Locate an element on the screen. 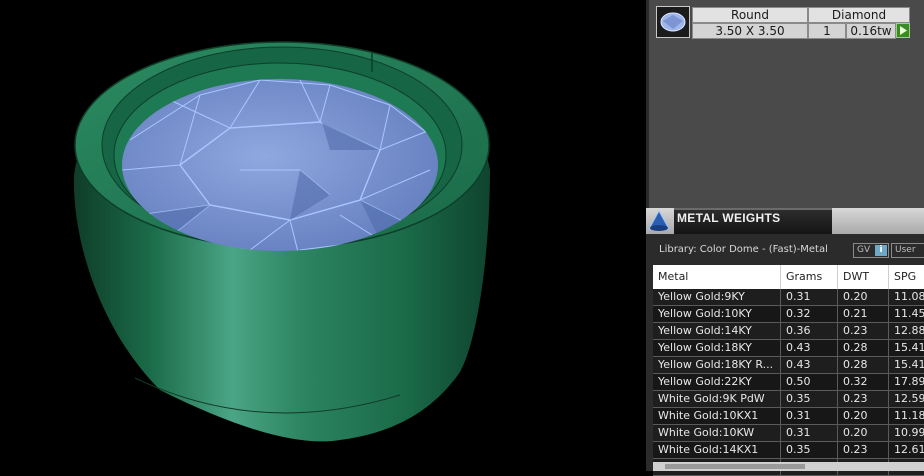 The width and height of the screenshot is (924, 476). gv-toggle: GV i is located at coordinates (871, 250).